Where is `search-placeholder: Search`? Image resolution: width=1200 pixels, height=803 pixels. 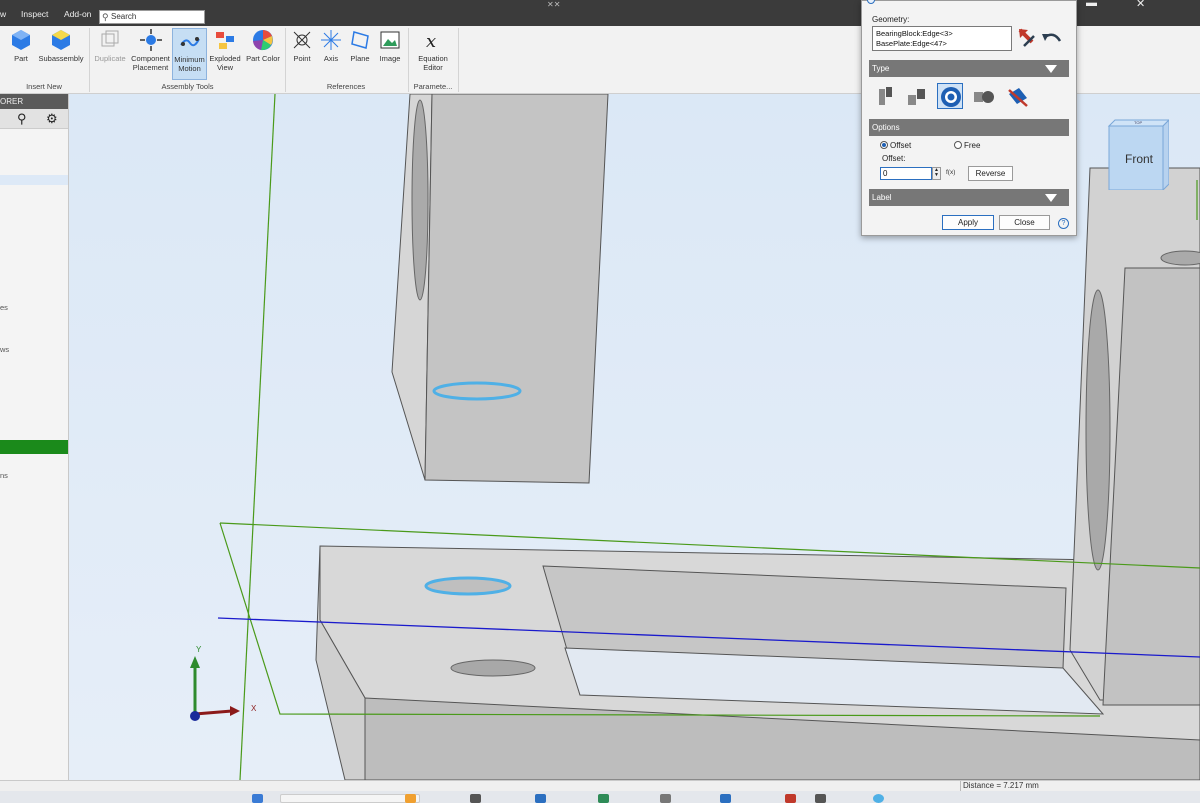
search-placeholder: Search is located at coordinates (124, 16).